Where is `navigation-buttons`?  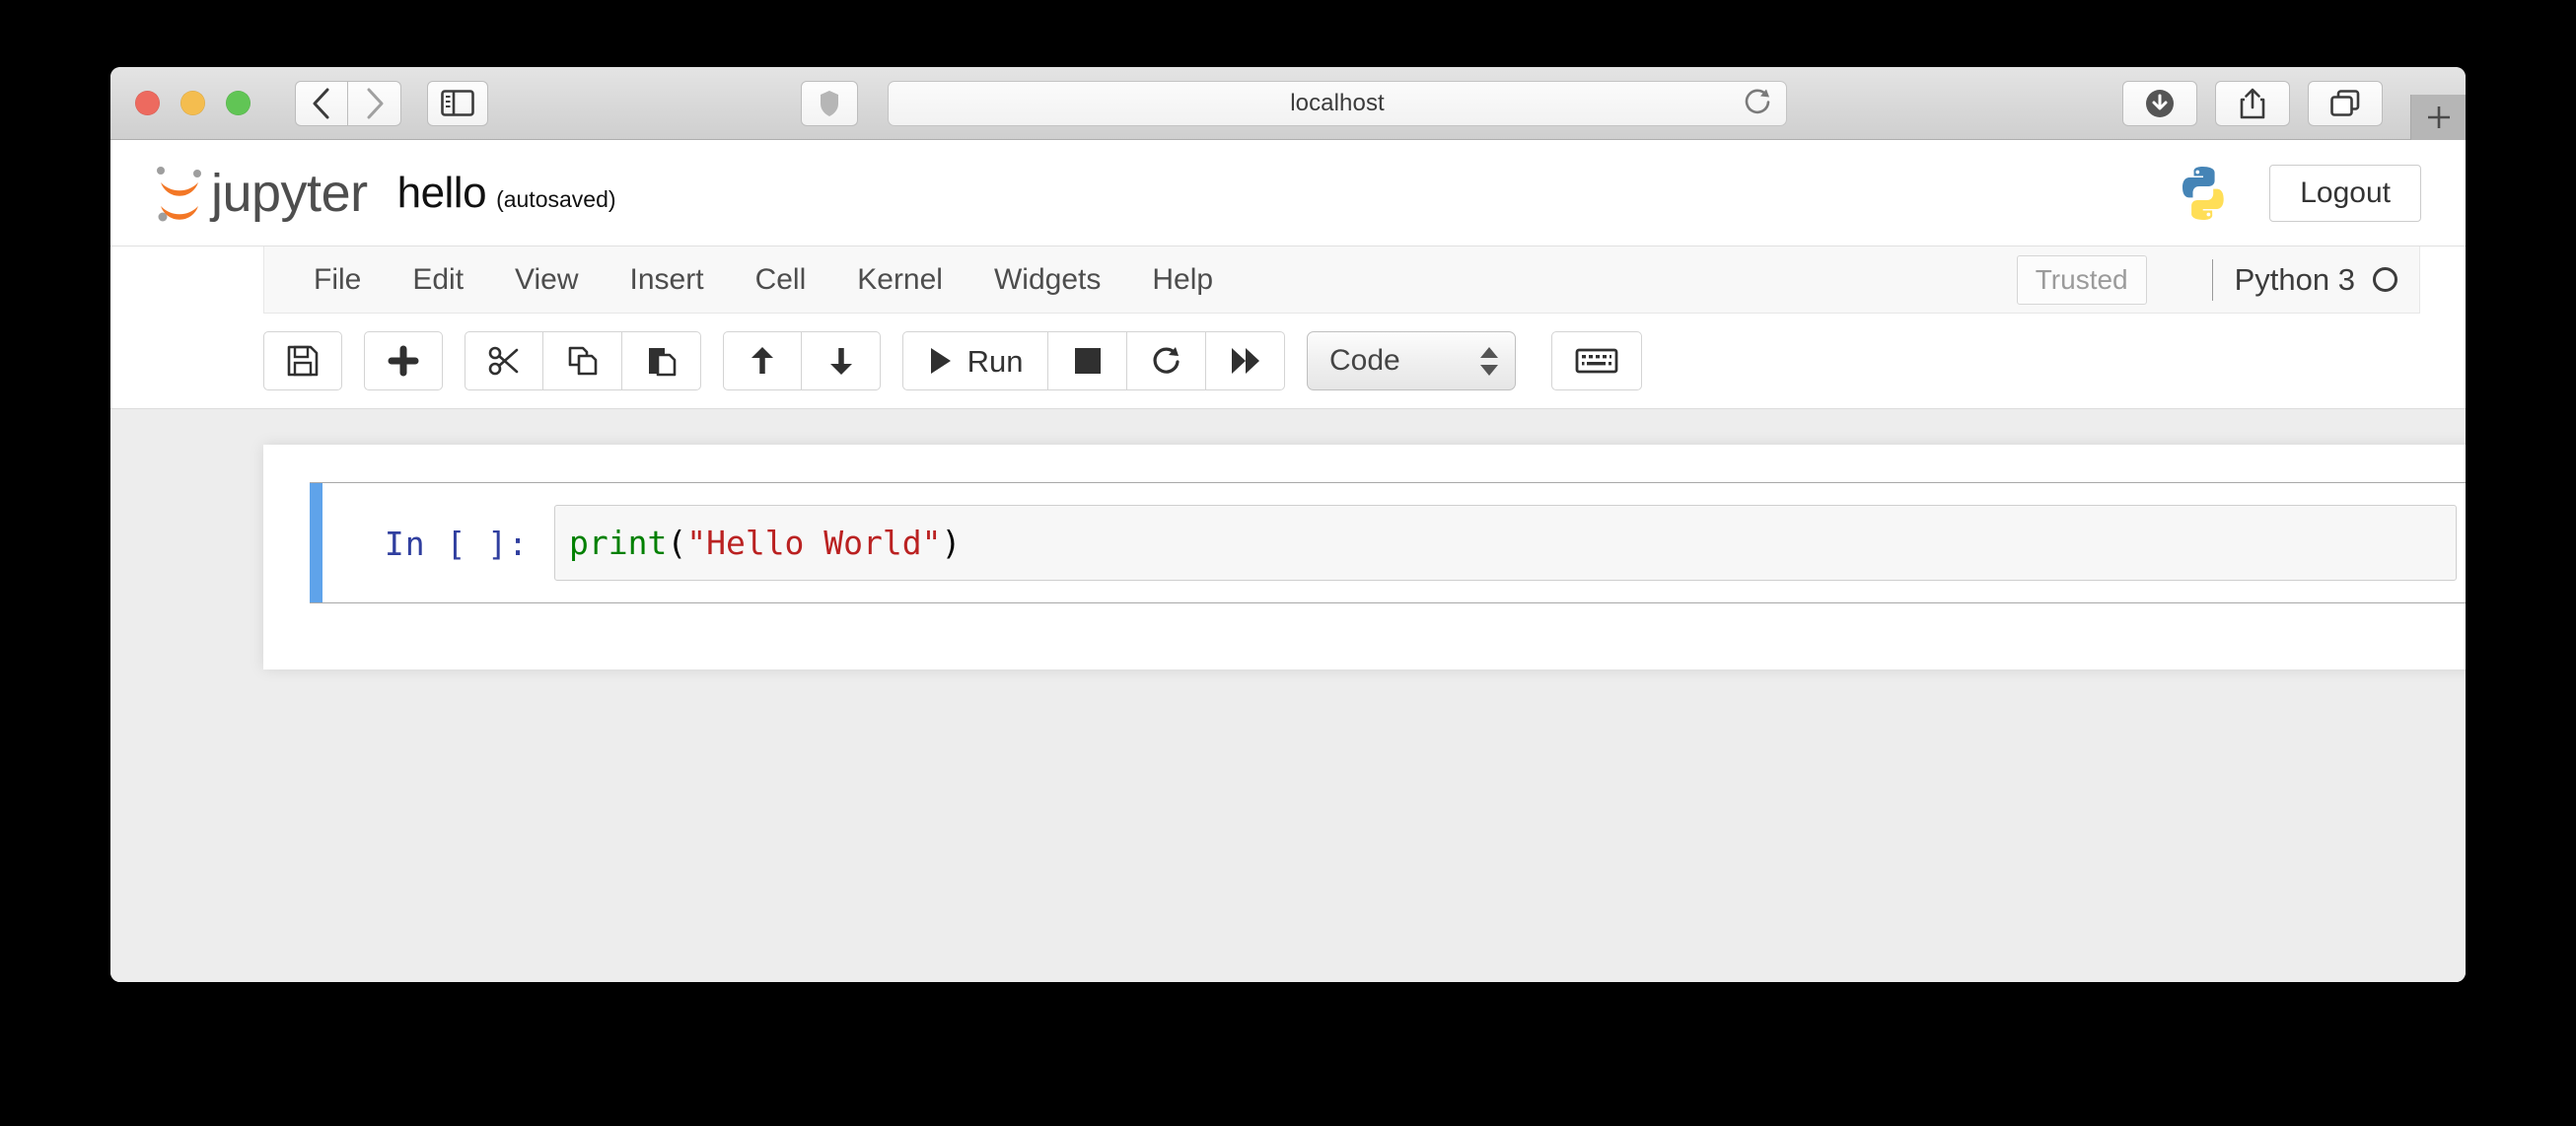 navigation-buttons is located at coordinates (348, 103).